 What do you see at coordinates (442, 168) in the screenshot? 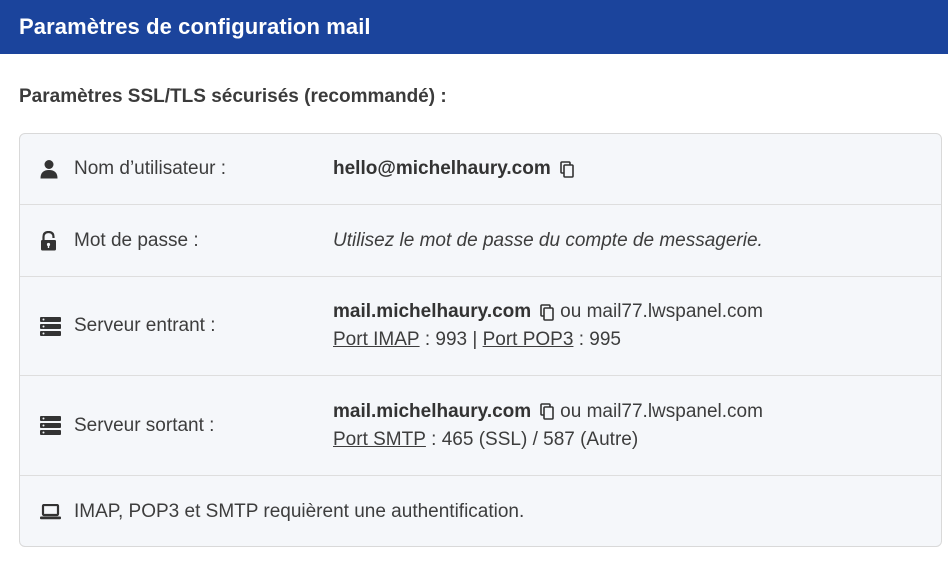
I see `username-value: hello@michelhaury.com` at bounding box center [442, 168].